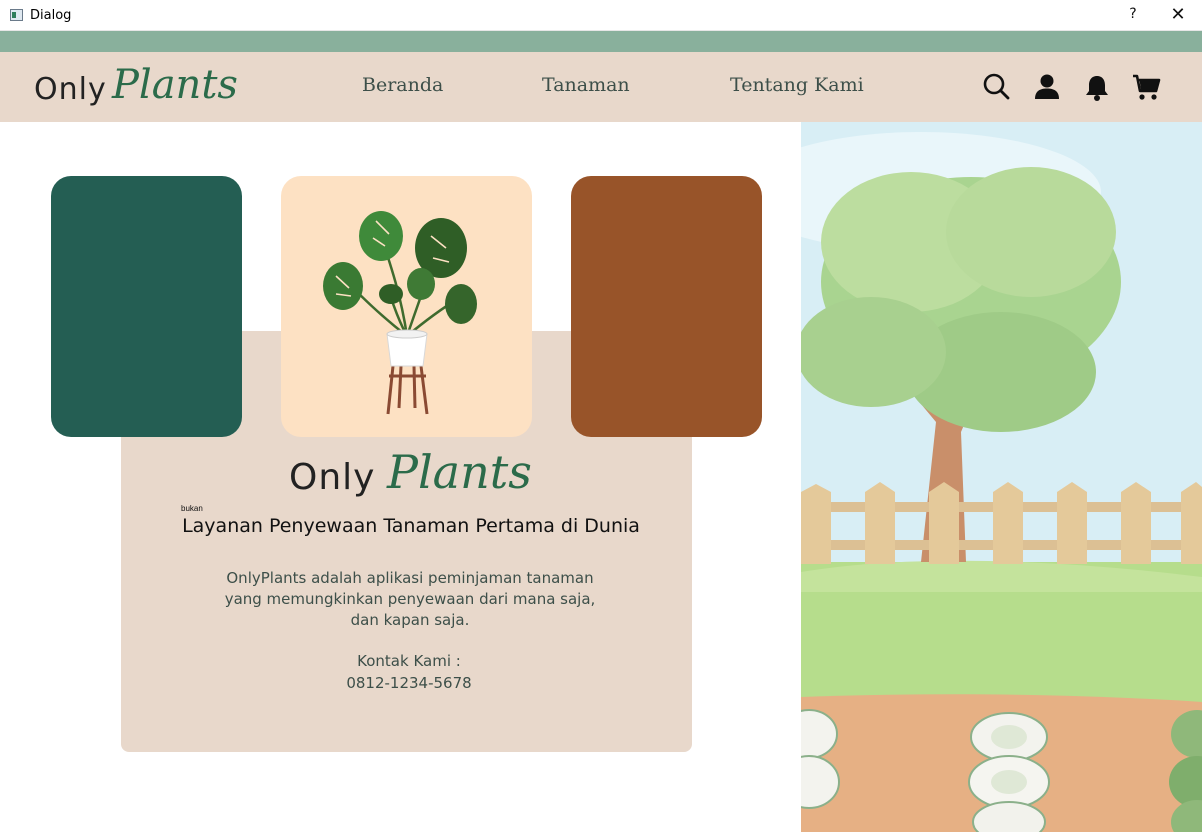 This screenshot has height=832, width=1202. I want to click on hero-logo: Only Plants, so click(410, 476).